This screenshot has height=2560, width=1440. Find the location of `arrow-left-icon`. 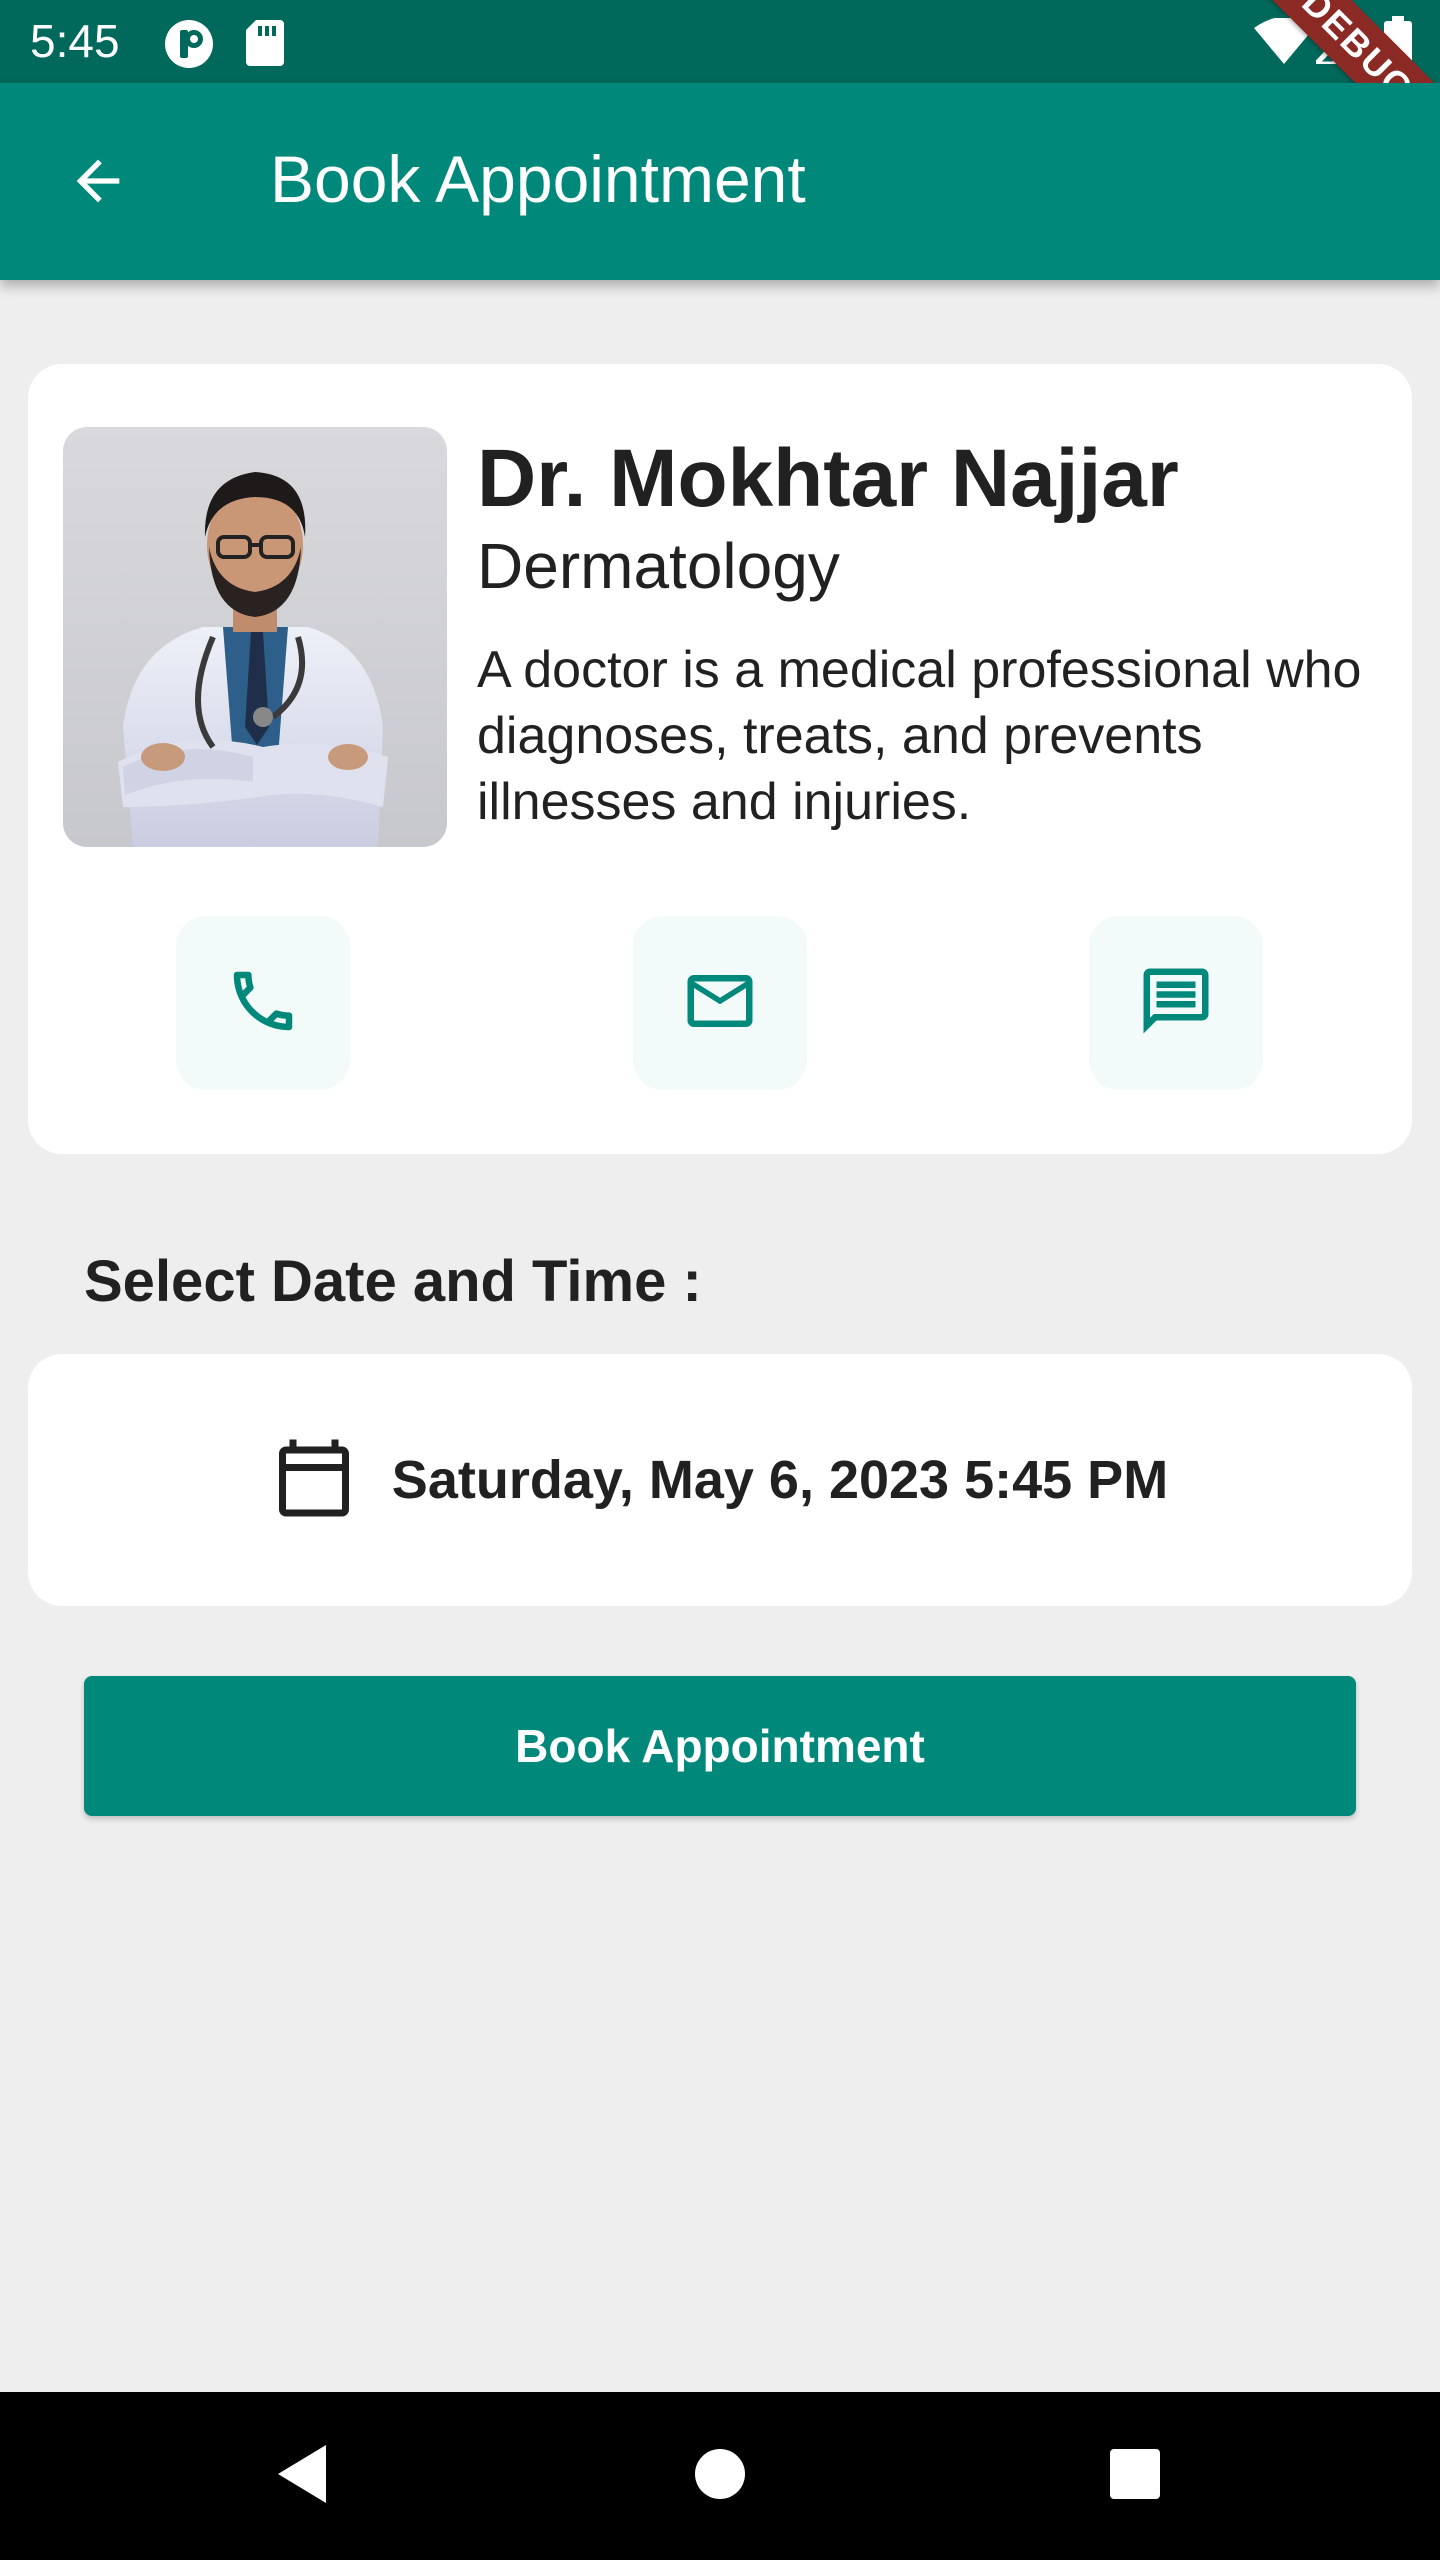

arrow-left-icon is located at coordinates (98, 183).